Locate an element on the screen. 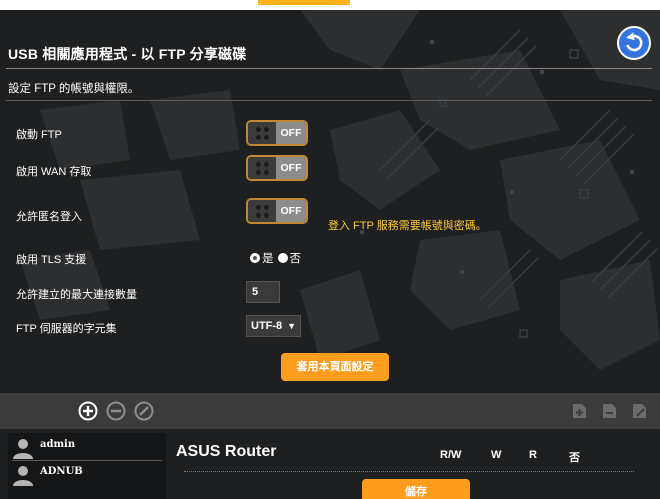  edit-icon is located at coordinates (144, 411).